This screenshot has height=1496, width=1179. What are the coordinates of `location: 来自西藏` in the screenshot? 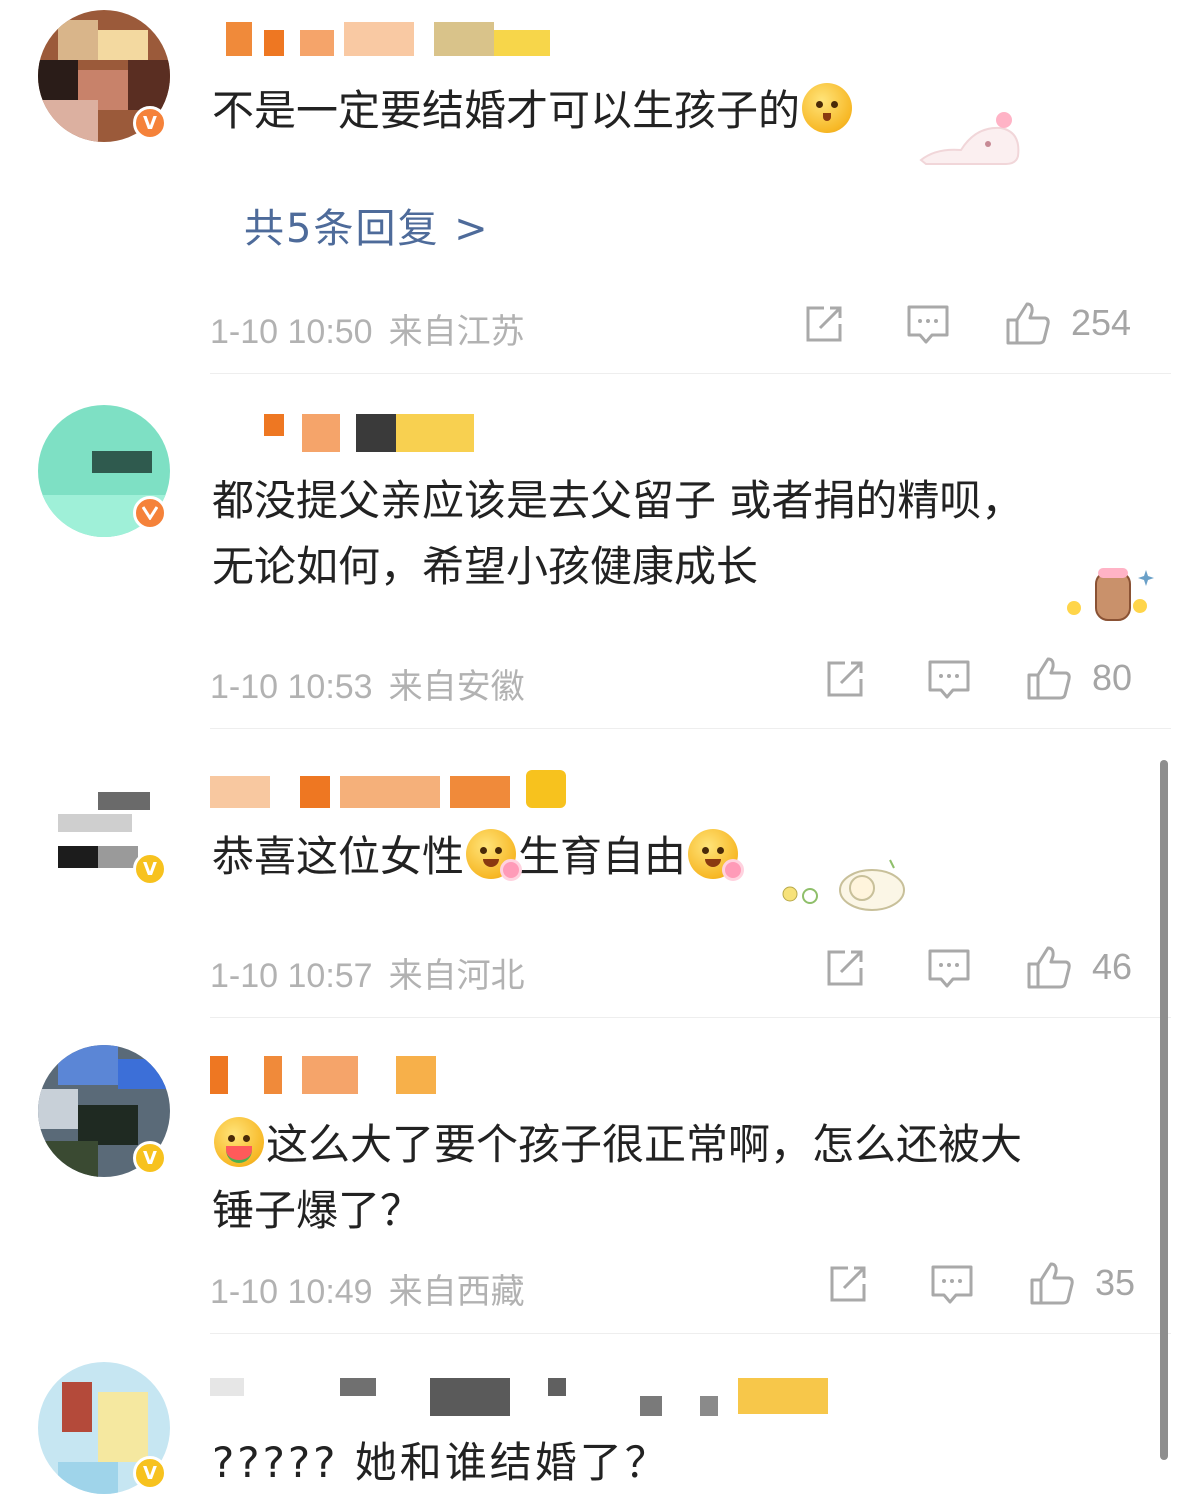 It's located at (456, 1292).